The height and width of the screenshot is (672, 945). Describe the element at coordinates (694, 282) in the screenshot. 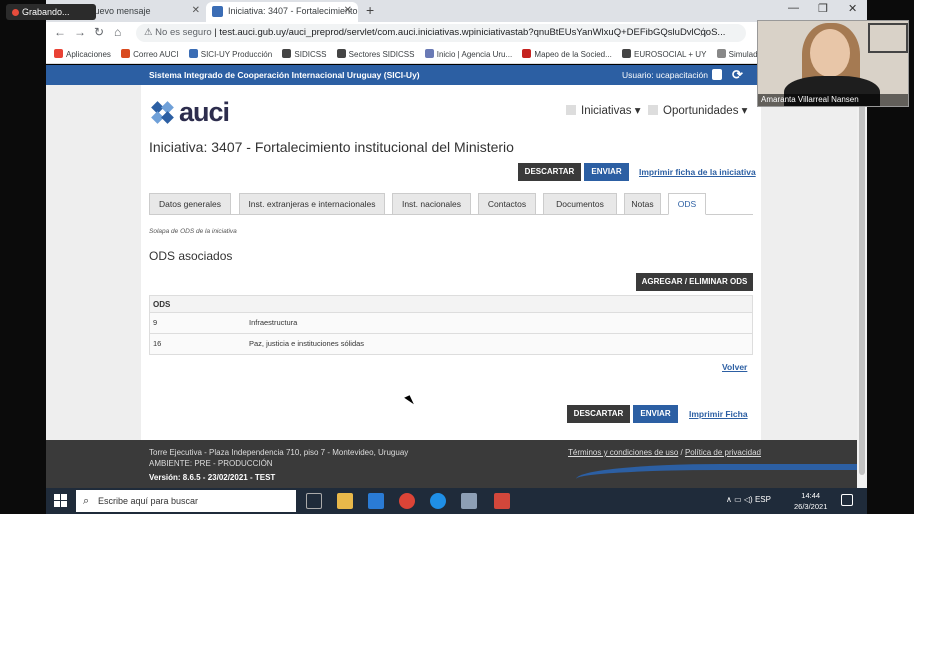

I see `add-remove-ods-button: AGREGAR / ELIMINAR ODS` at that location.